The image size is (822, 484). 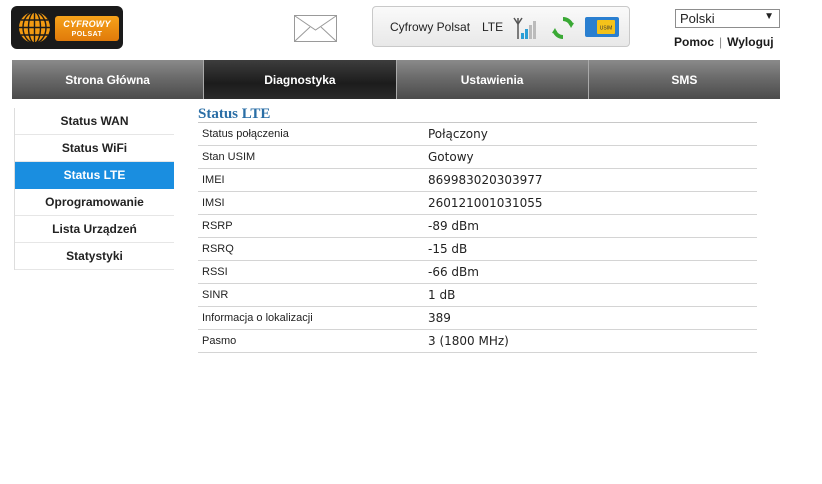 I want to click on row-label: Status połączenia, so click(x=311, y=134).